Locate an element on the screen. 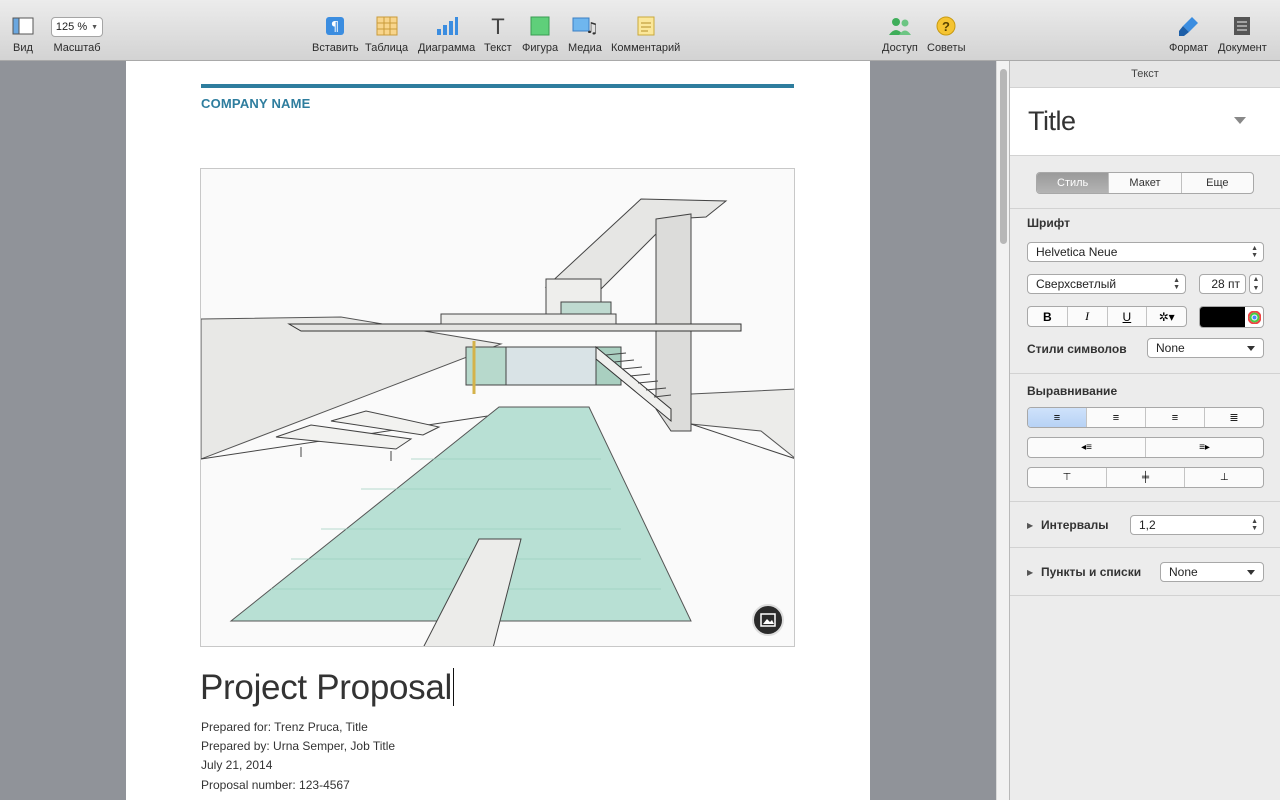 The height and width of the screenshot is (800, 1280). text-cursor is located at coordinates (453, 687).